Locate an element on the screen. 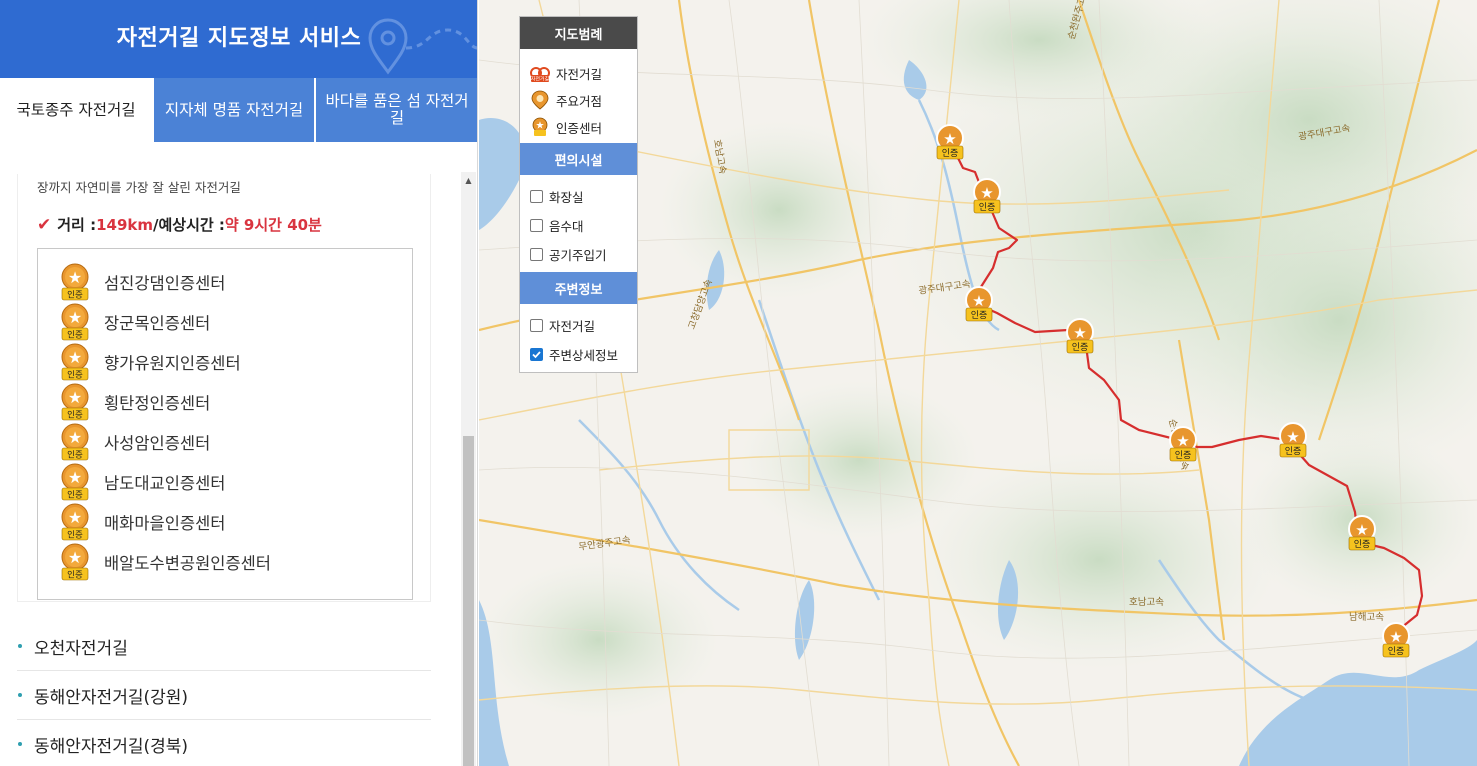  facility-label: 공기주입기 is located at coordinates (578, 255).